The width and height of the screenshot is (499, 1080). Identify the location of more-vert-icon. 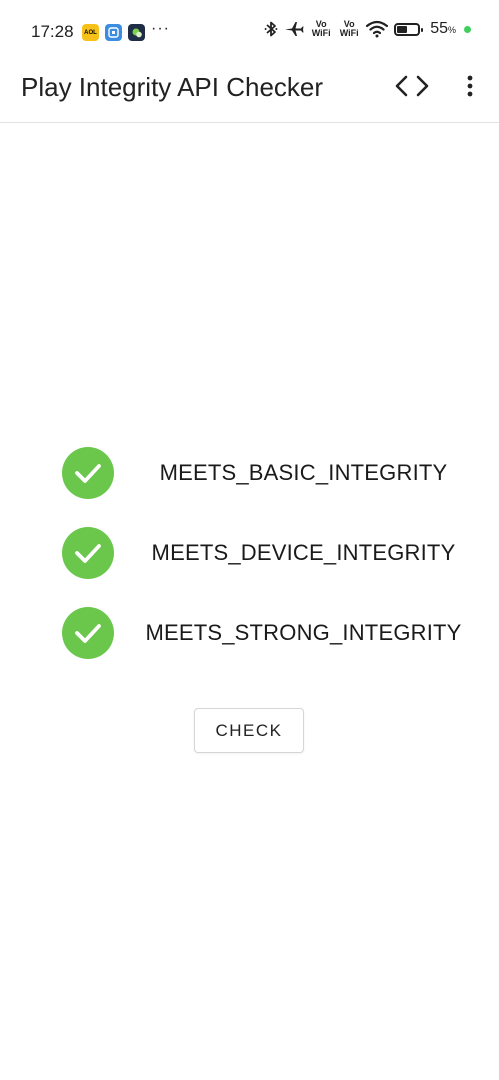
(470, 88).